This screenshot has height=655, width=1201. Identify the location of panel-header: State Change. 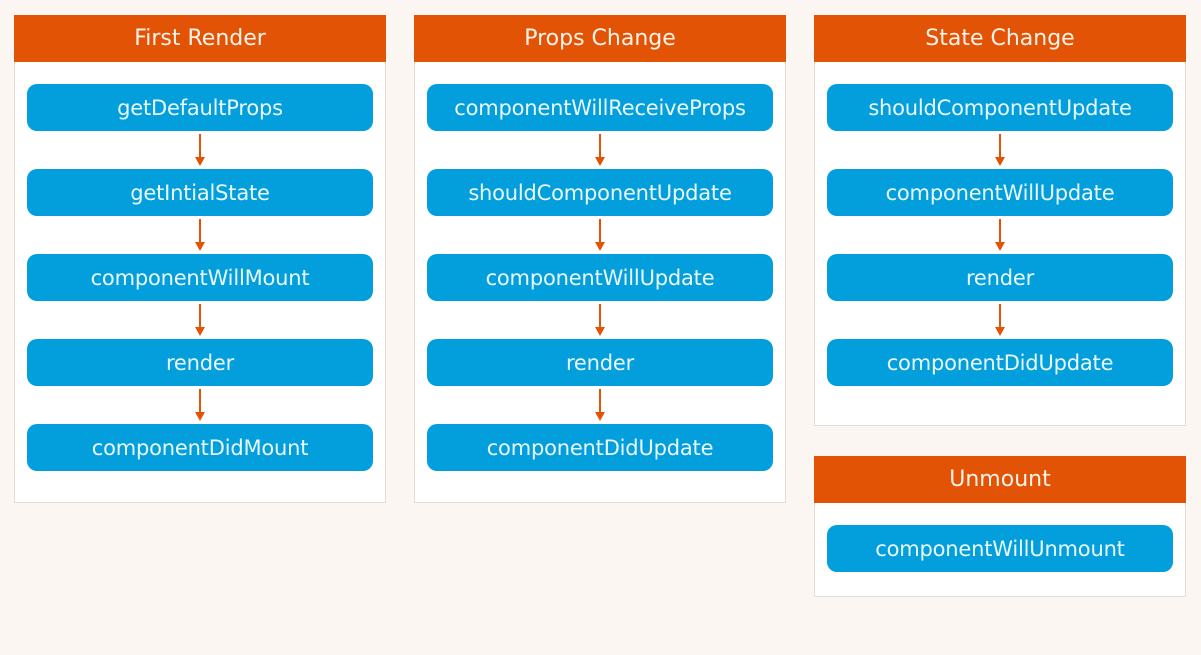
(1000, 38).